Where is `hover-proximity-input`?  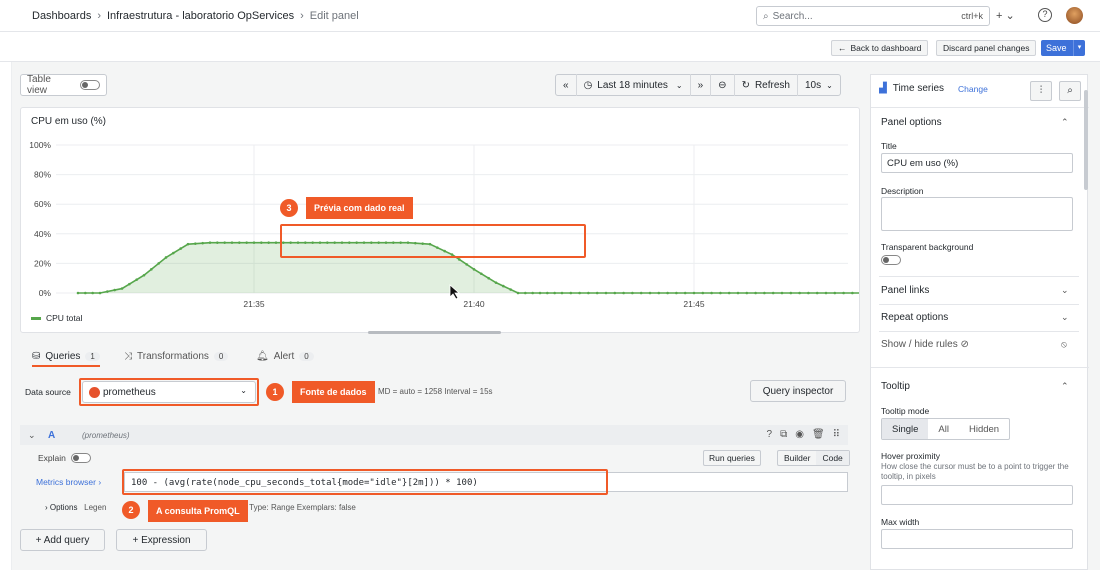 hover-proximity-input is located at coordinates (977, 495).